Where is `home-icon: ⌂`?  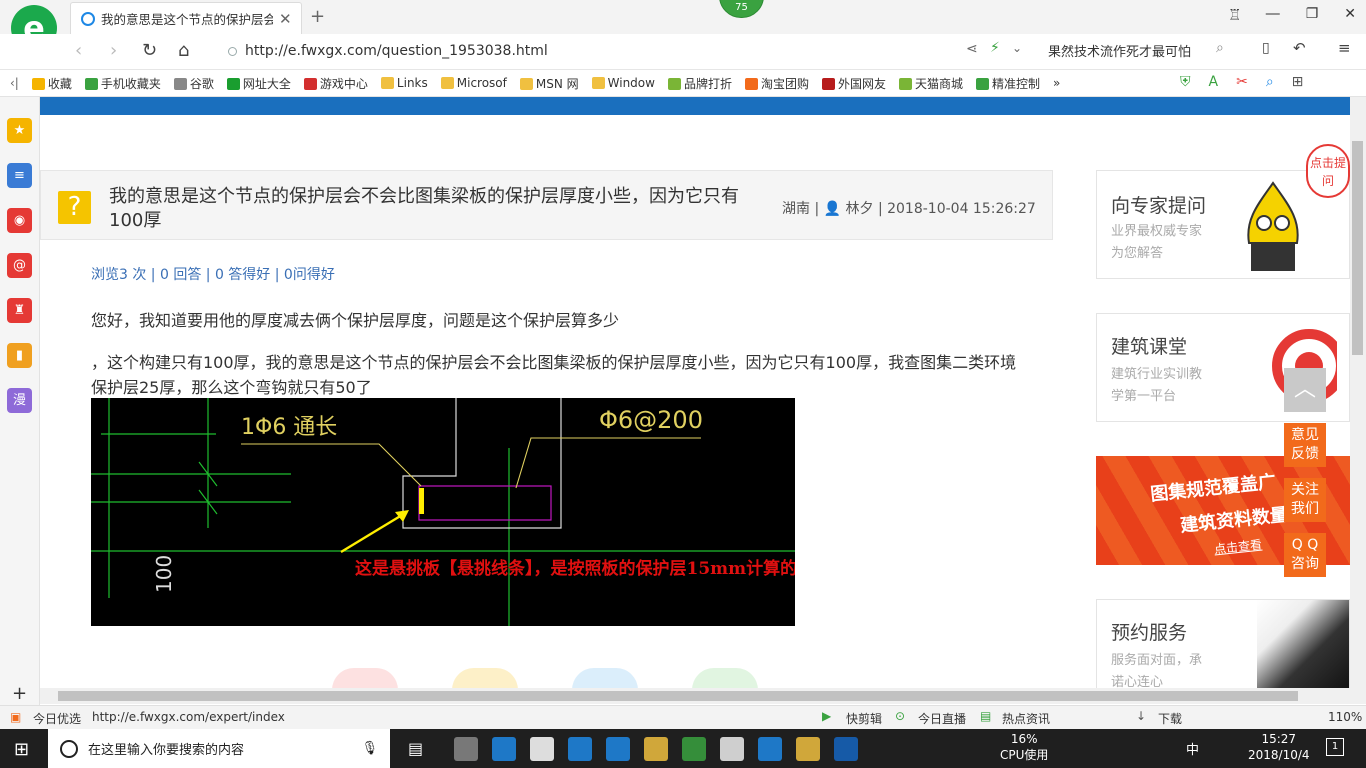
home-icon: ⌂ is located at coordinates (183, 50).